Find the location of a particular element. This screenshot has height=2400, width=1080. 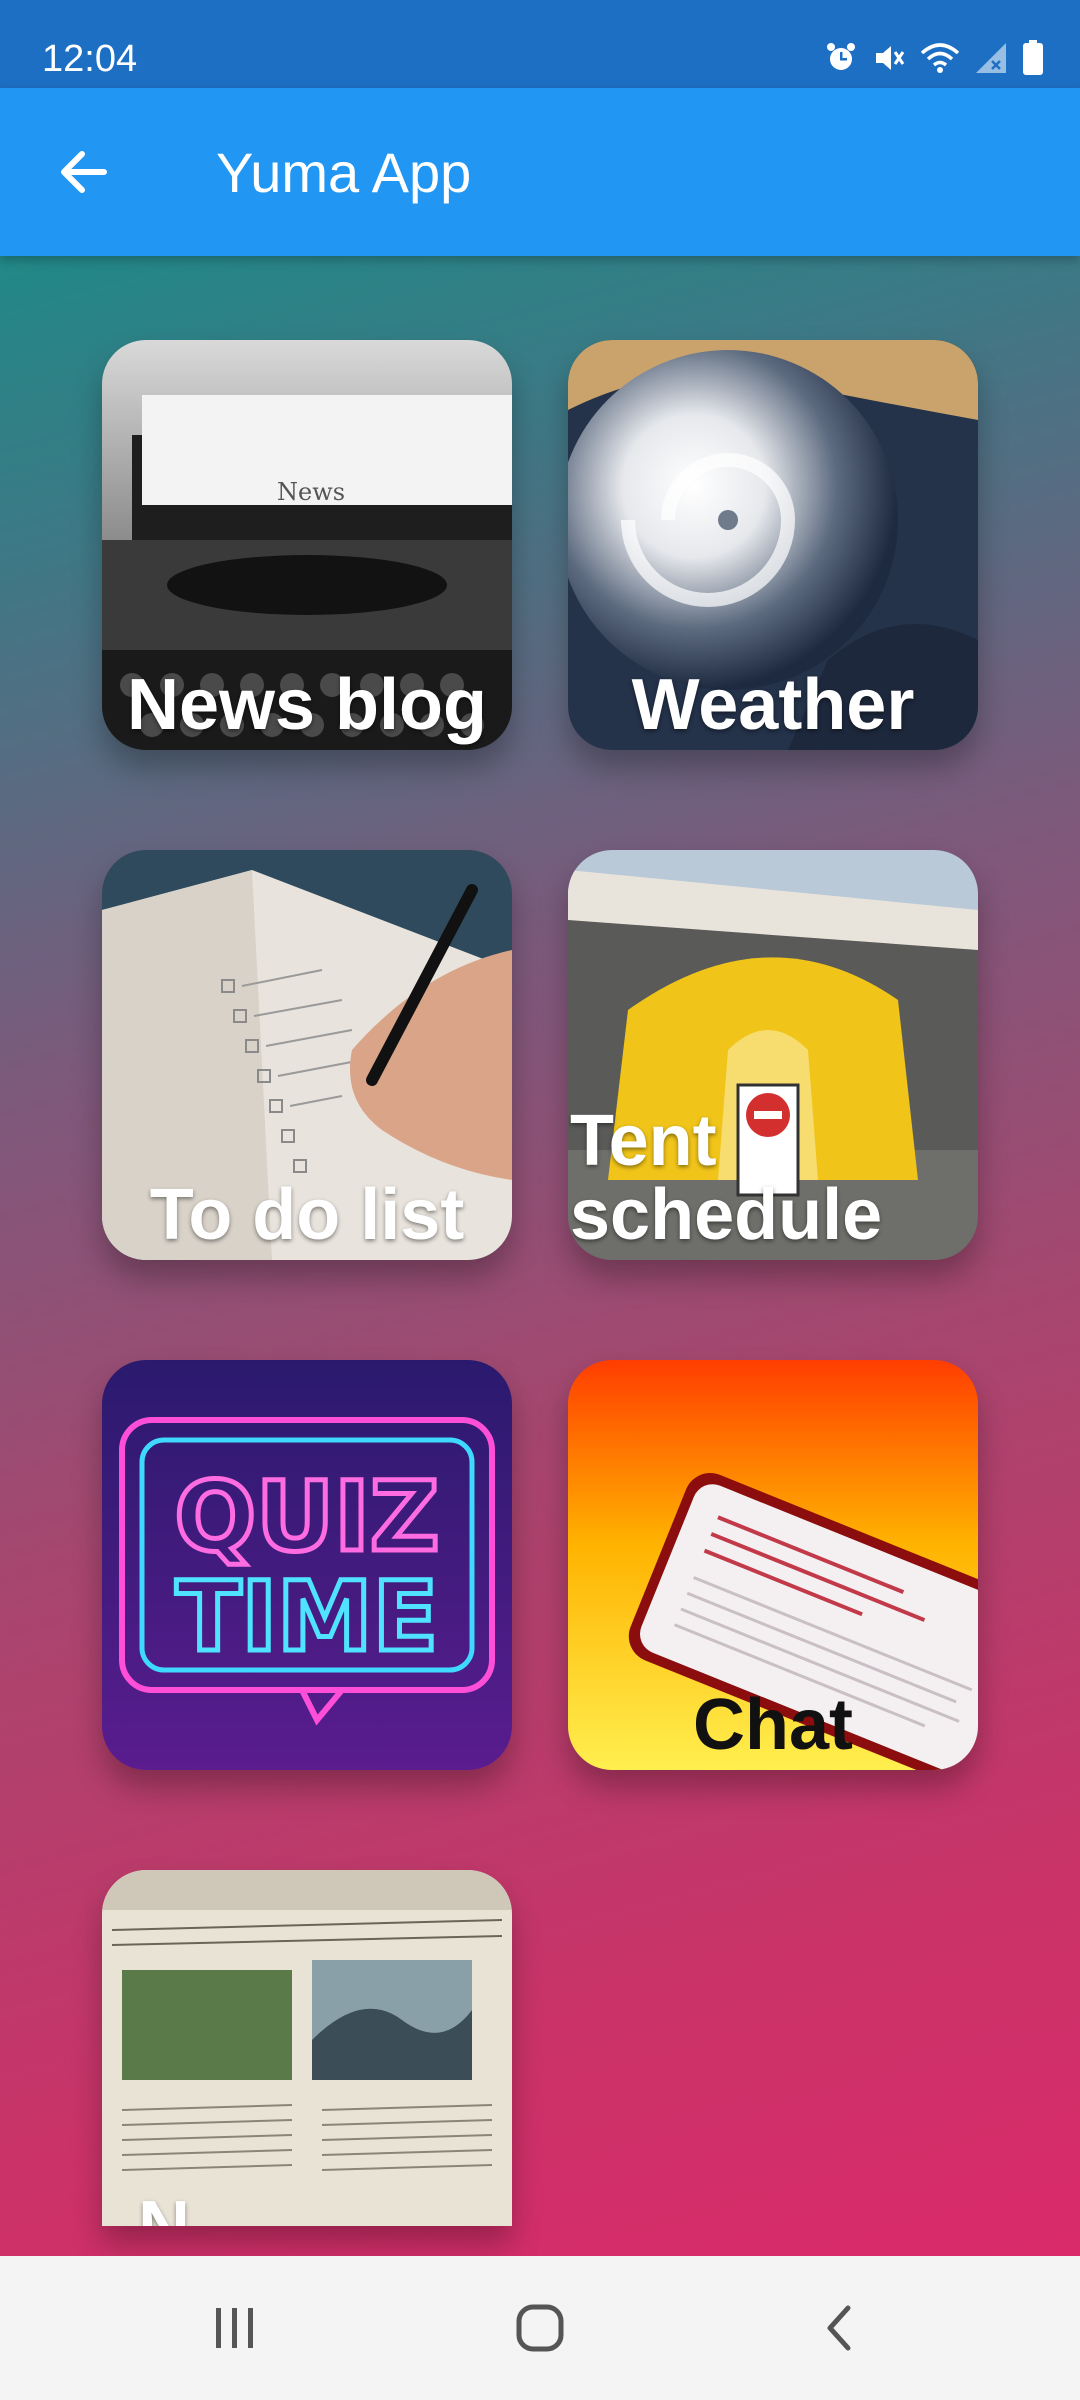

nav-bar is located at coordinates (540, 2328).